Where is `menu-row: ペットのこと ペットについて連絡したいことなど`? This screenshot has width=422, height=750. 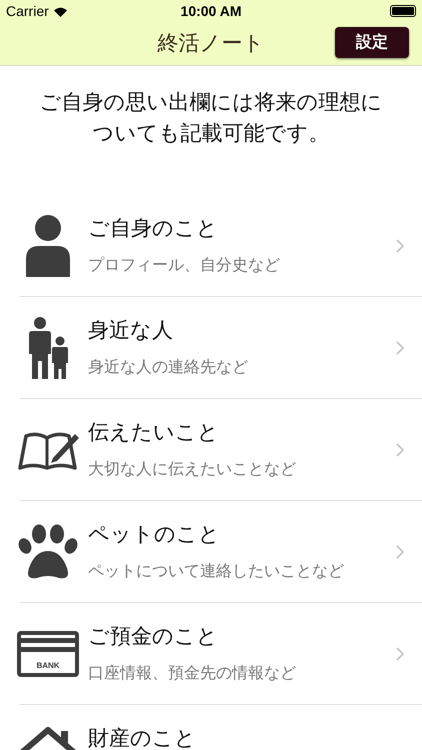
menu-row: ペットのこと ペットについて連絡したいことなど is located at coordinates (221, 552).